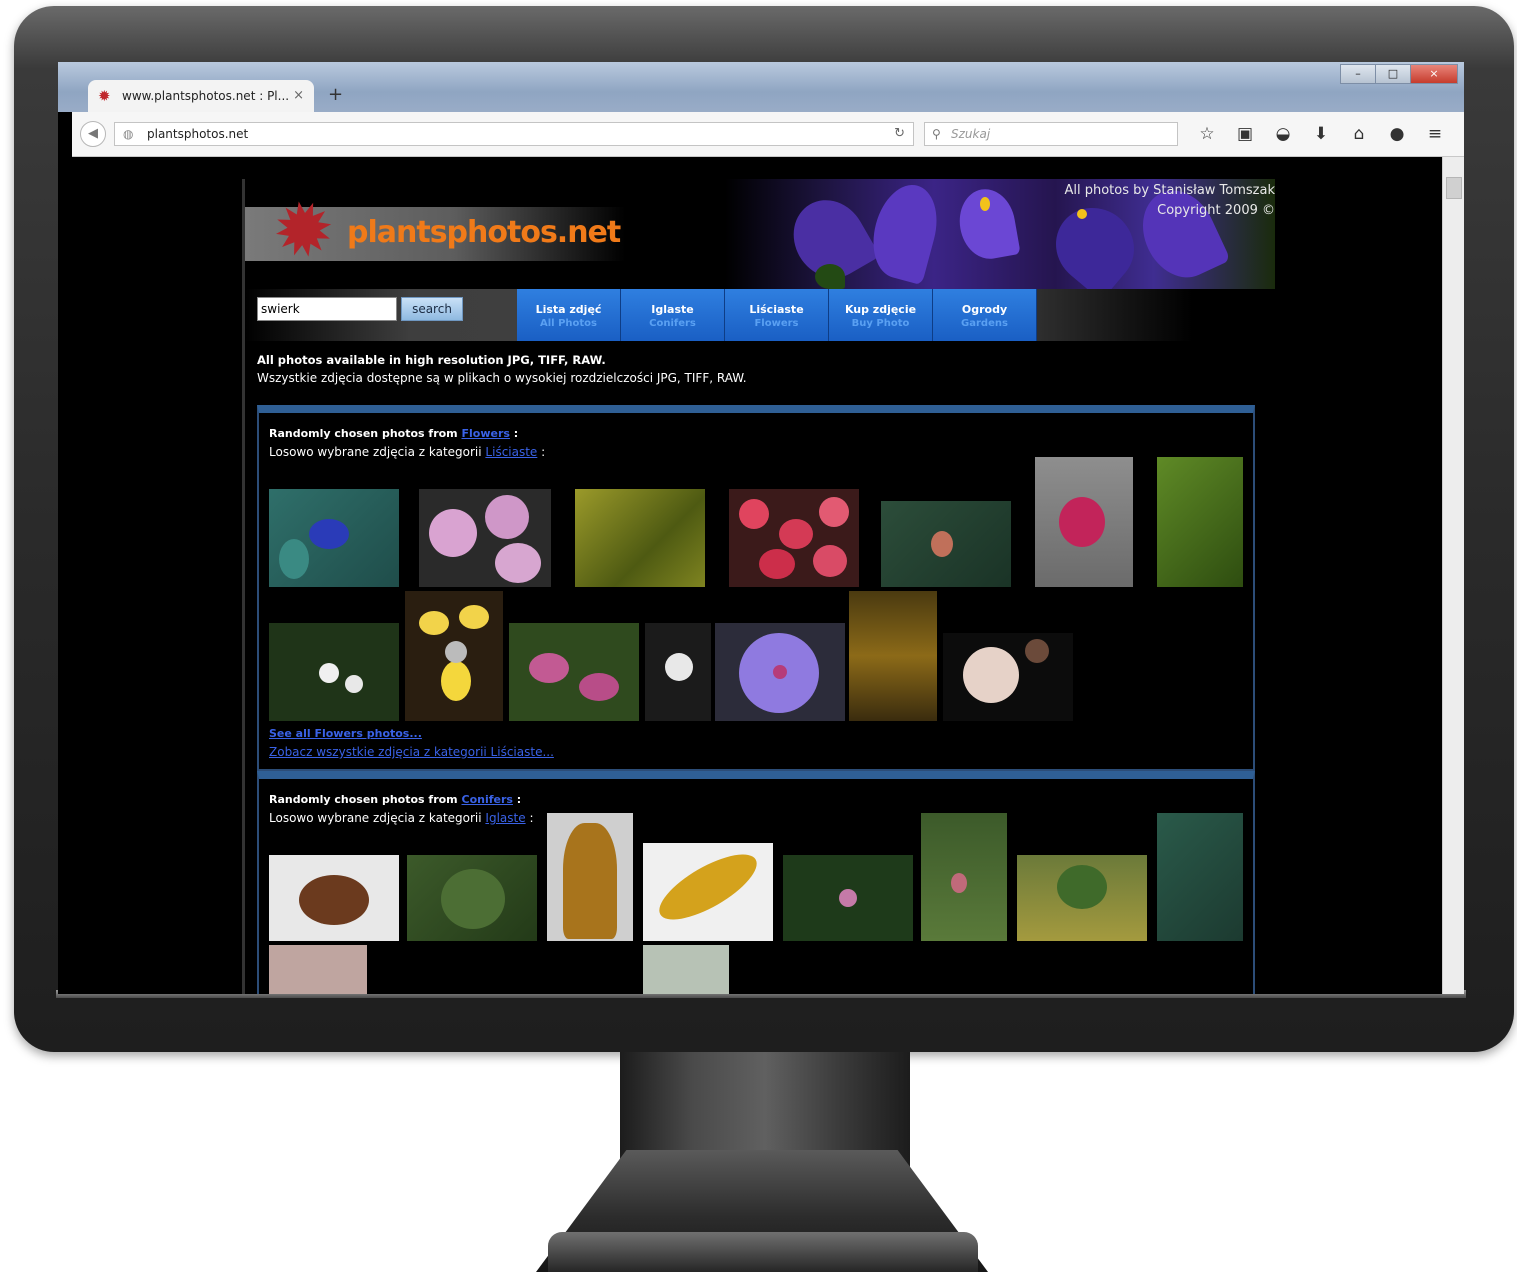 This screenshot has height=1272, width=1517. What do you see at coordinates (1453, 575) in the screenshot?
I see `vertical-scrollbar` at bounding box center [1453, 575].